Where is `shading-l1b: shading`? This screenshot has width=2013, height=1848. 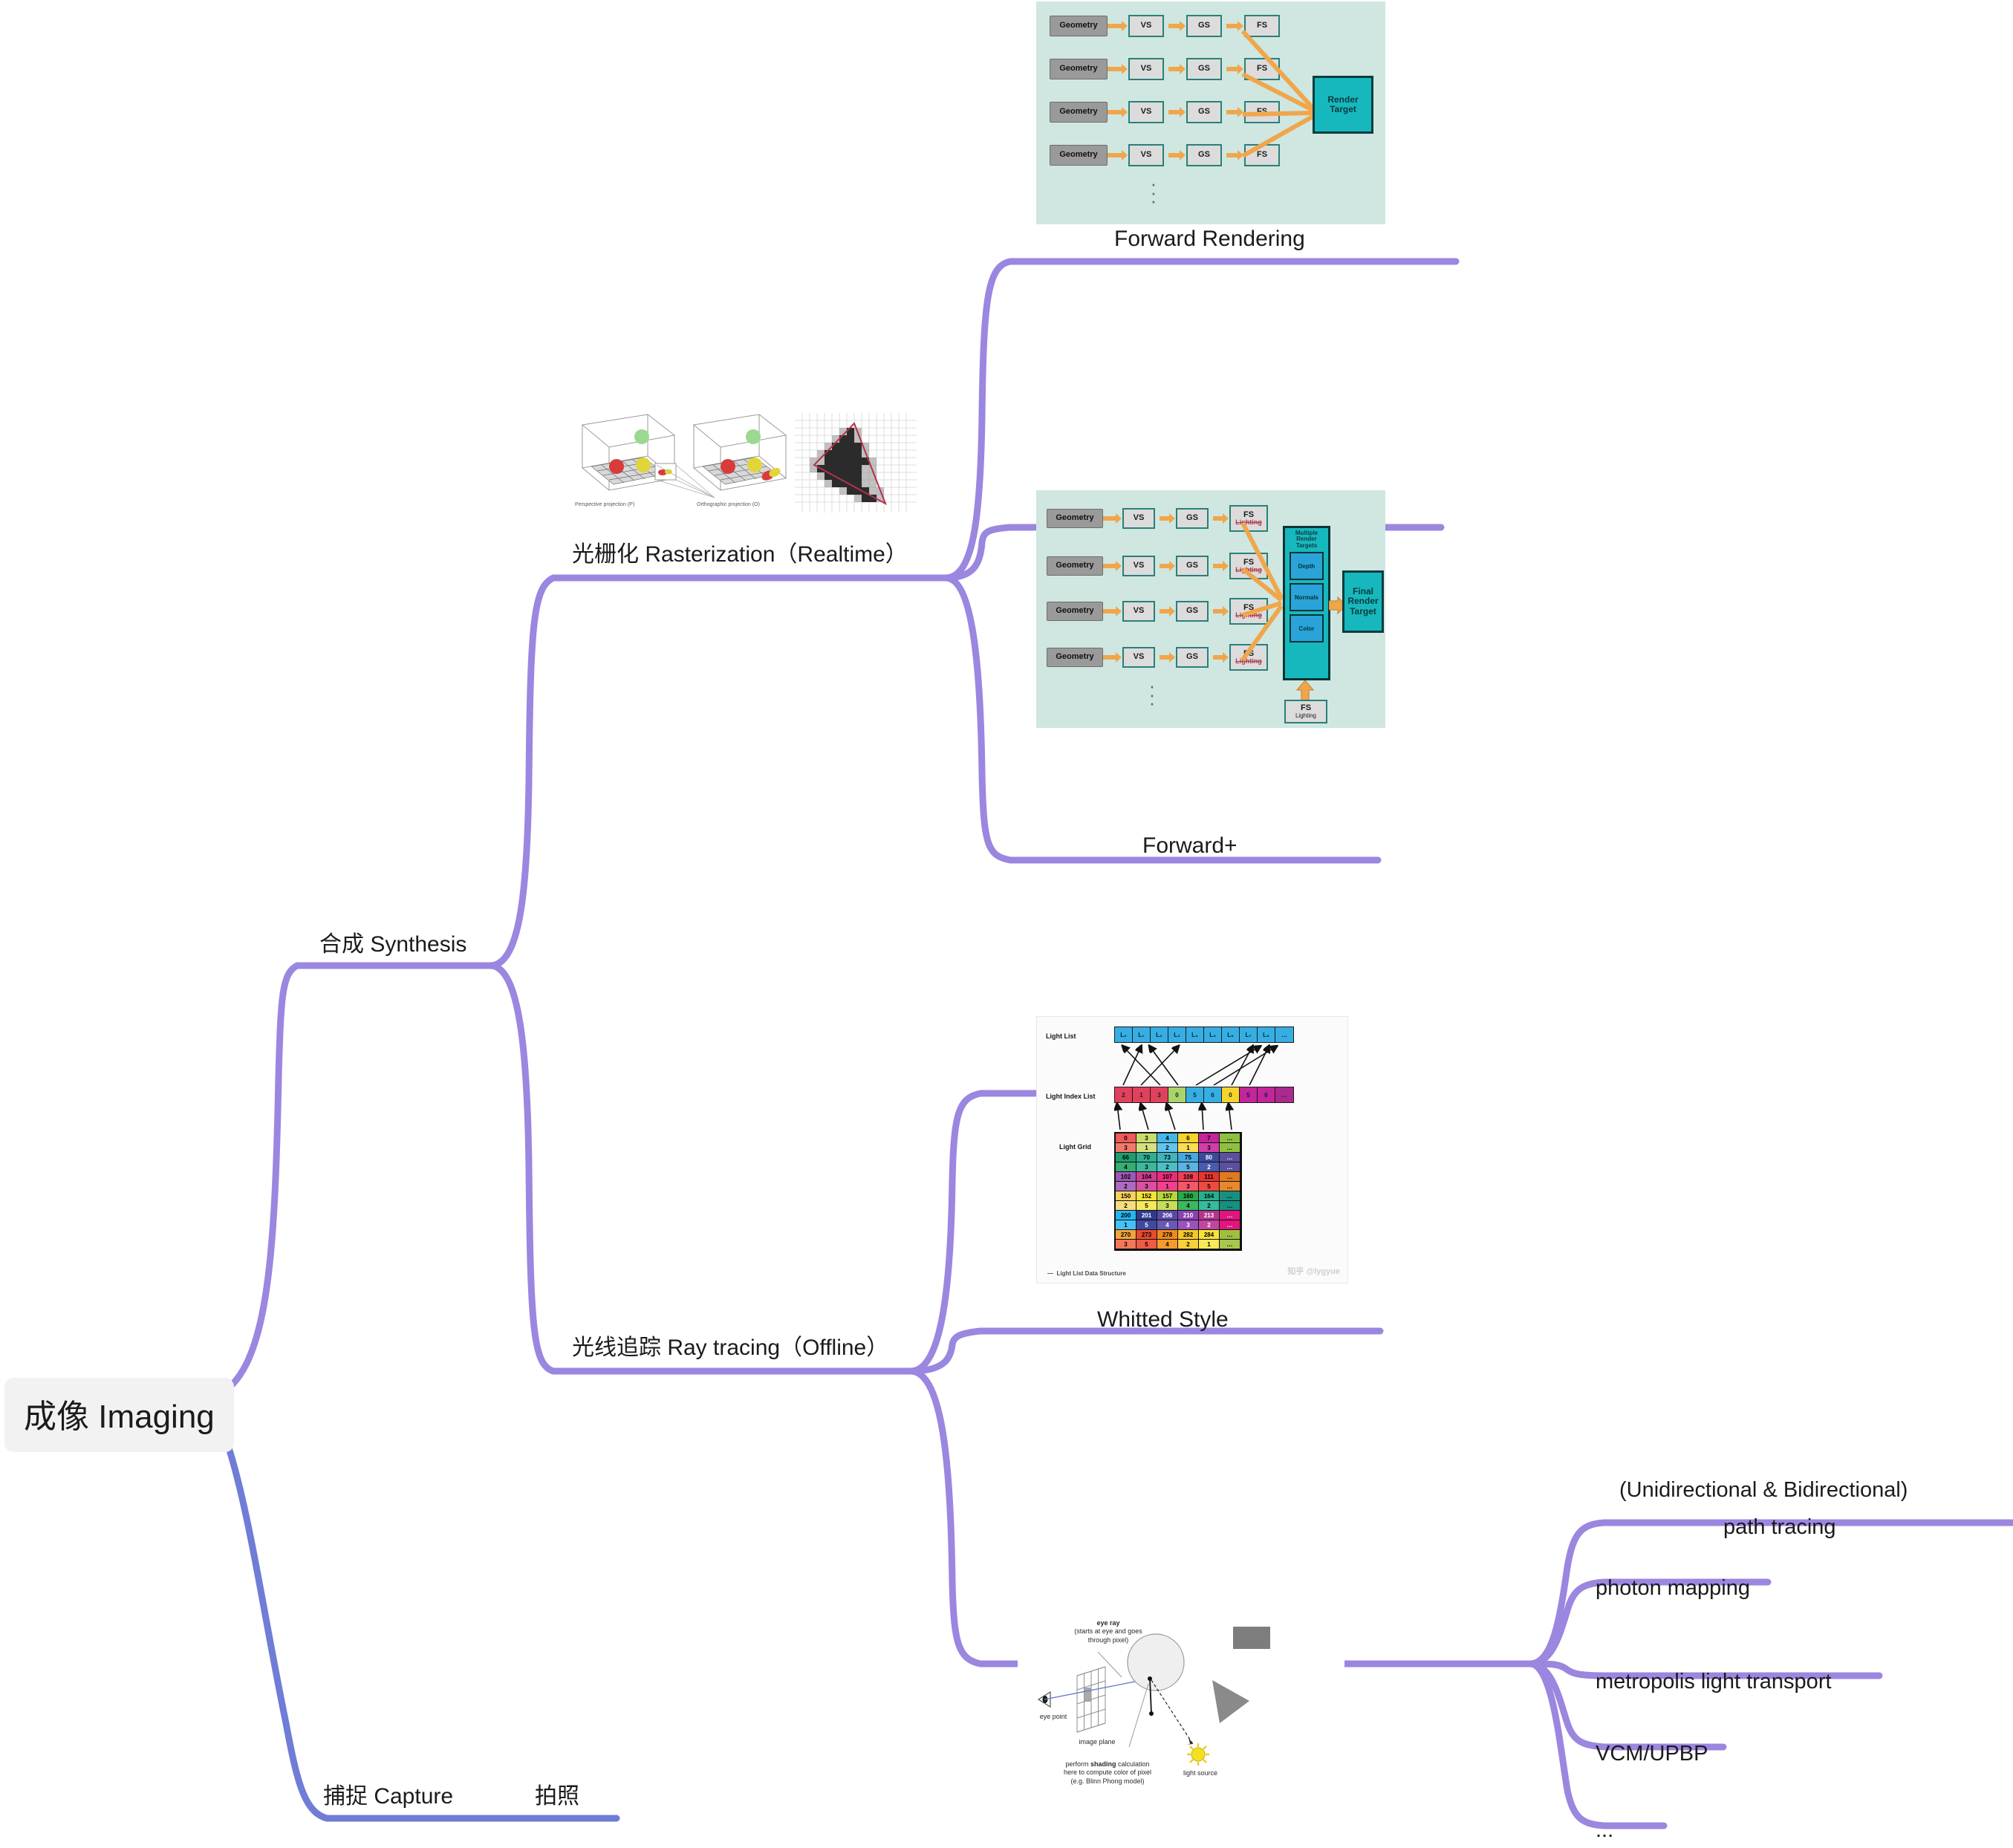 shading-l1b: shading is located at coordinates (1103, 1764).